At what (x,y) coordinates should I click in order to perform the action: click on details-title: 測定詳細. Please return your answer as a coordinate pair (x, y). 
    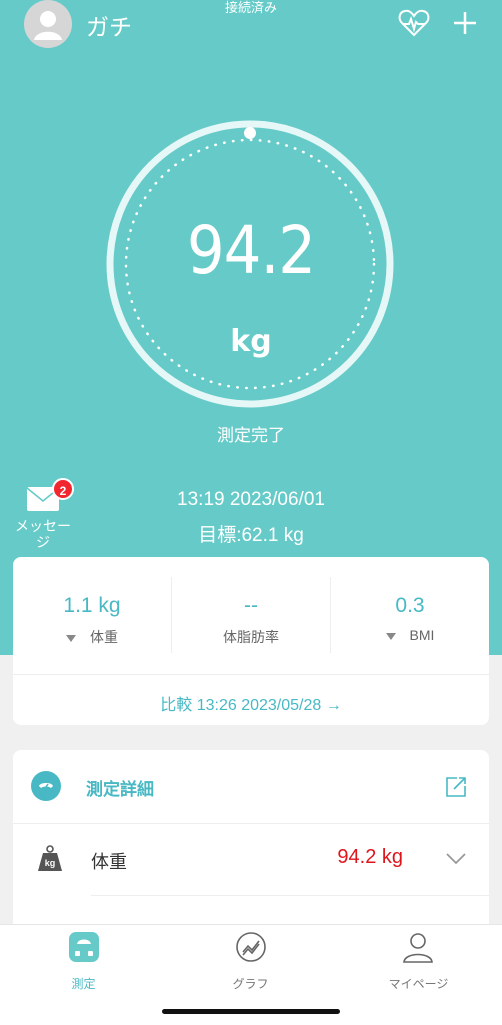
    Looking at the image, I should click on (120, 789).